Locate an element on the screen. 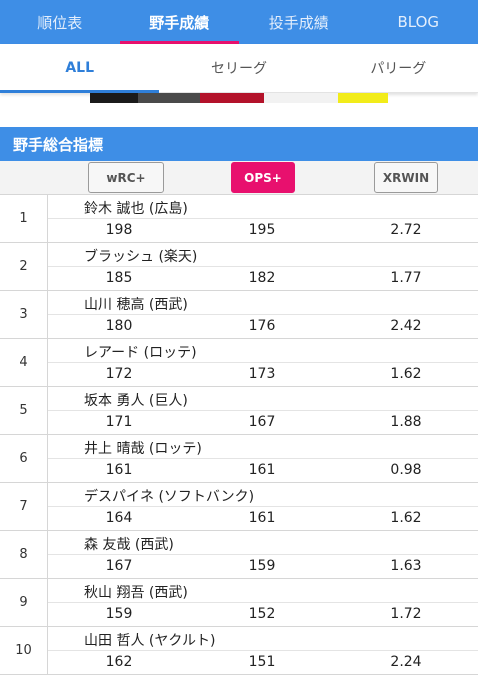  wrc-value: 185 is located at coordinates (119, 278).